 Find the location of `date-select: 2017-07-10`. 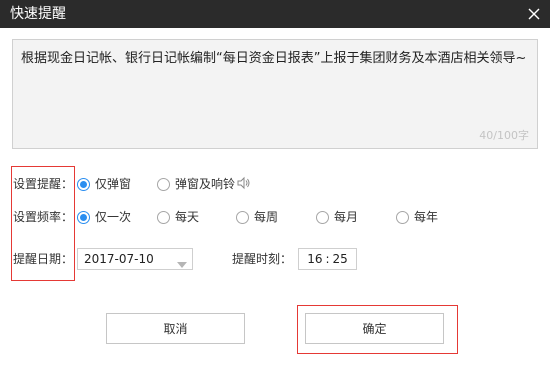

date-select: 2017-07-10 is located at coordinates (135, 259).